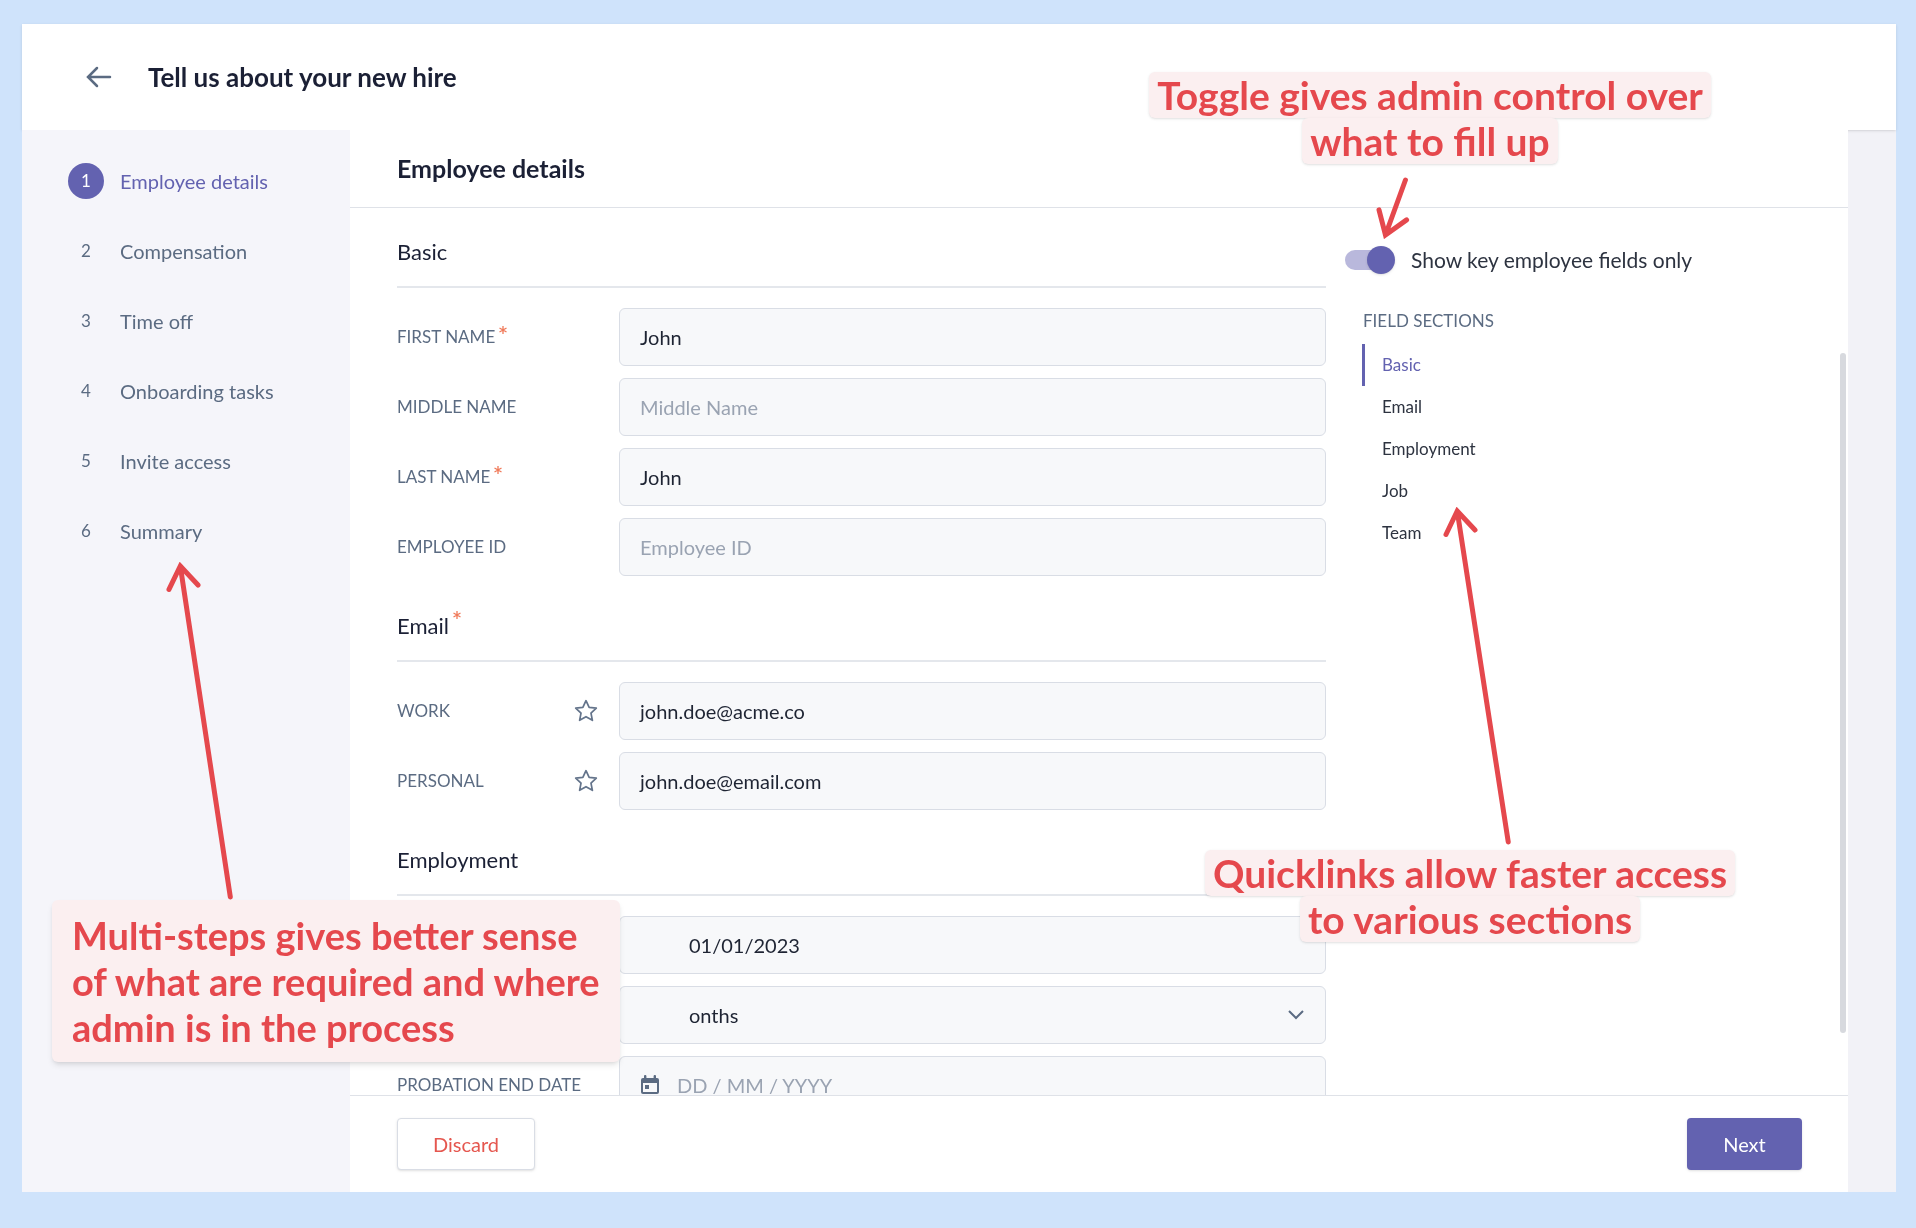  Describe the element at coordinates (99, 77) in the screenshot. I see `back-arrow-icon` at that location.